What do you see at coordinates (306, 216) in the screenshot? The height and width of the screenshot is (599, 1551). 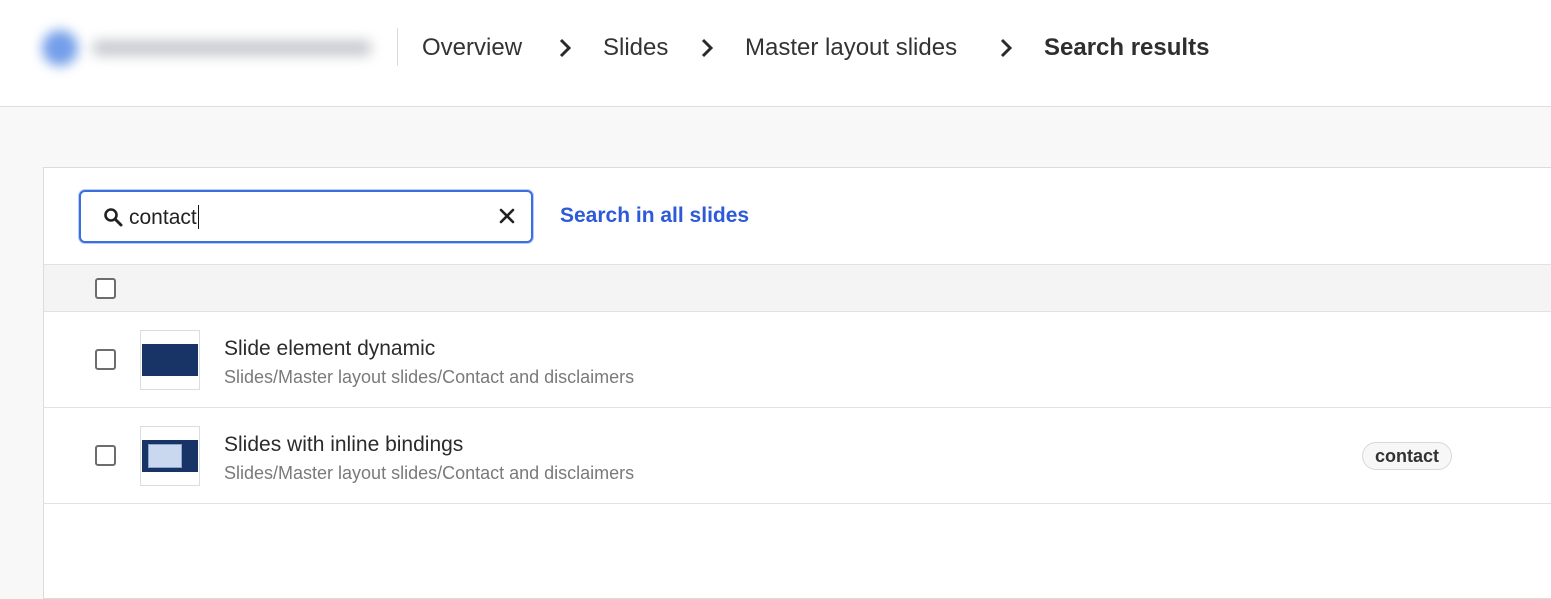 I see `search-input: contact` at bounding box center [306, 216].